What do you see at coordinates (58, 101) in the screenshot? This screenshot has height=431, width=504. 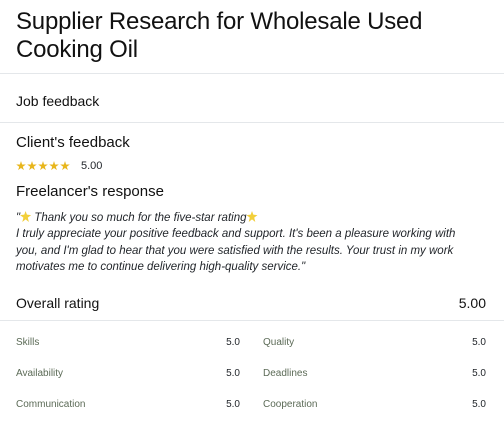 I see `job-feedback-heading: Job feedback` at bounding box center [58, 101].